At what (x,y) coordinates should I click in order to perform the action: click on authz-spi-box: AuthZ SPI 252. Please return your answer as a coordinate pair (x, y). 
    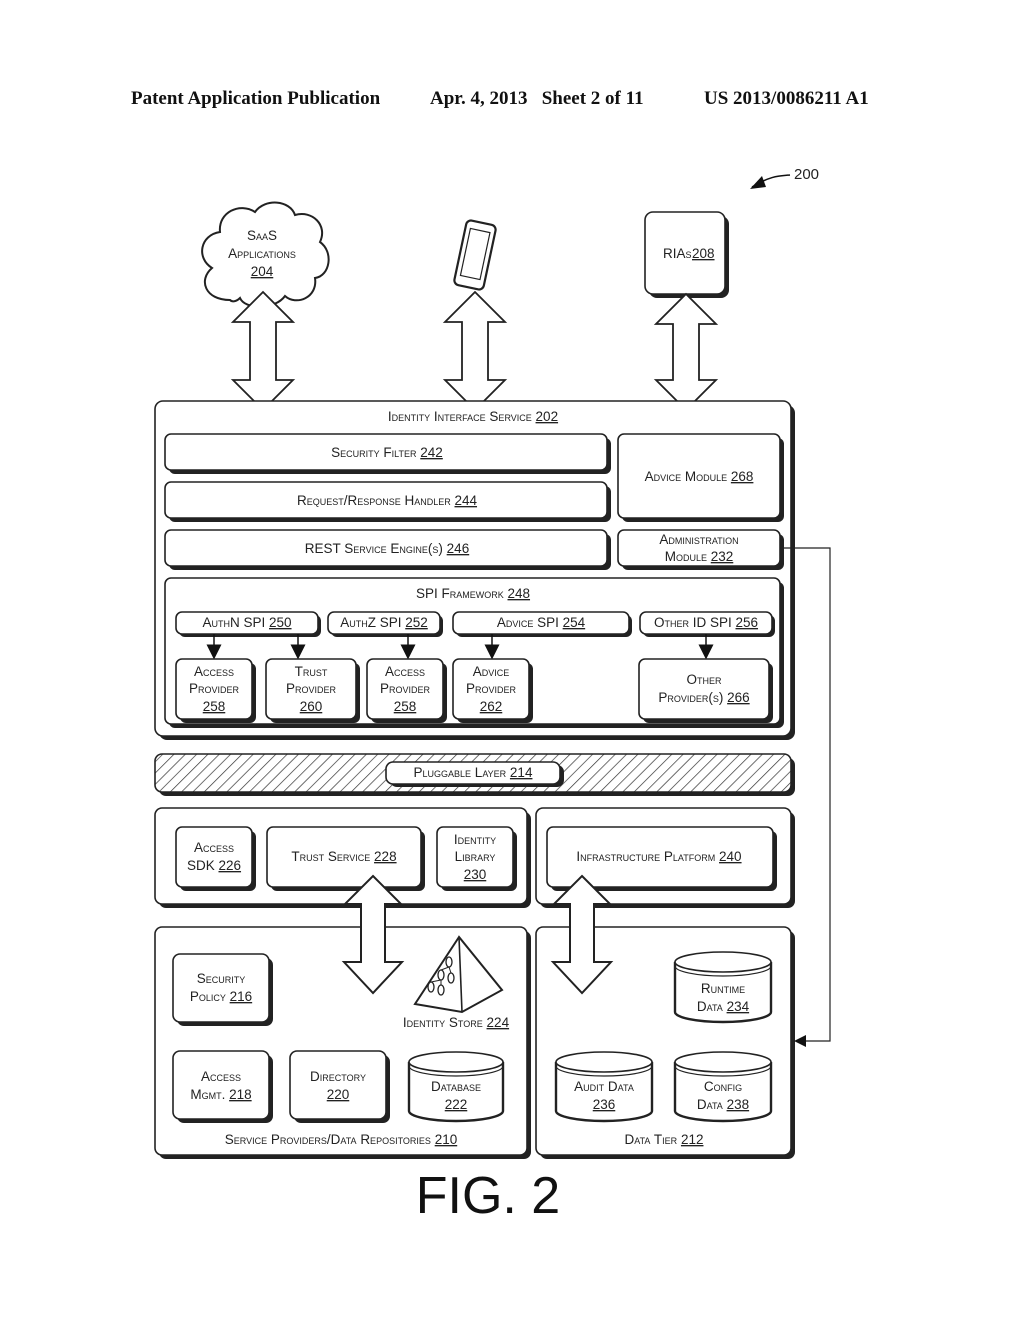
    Looking at the image, I should click on (385, 624).